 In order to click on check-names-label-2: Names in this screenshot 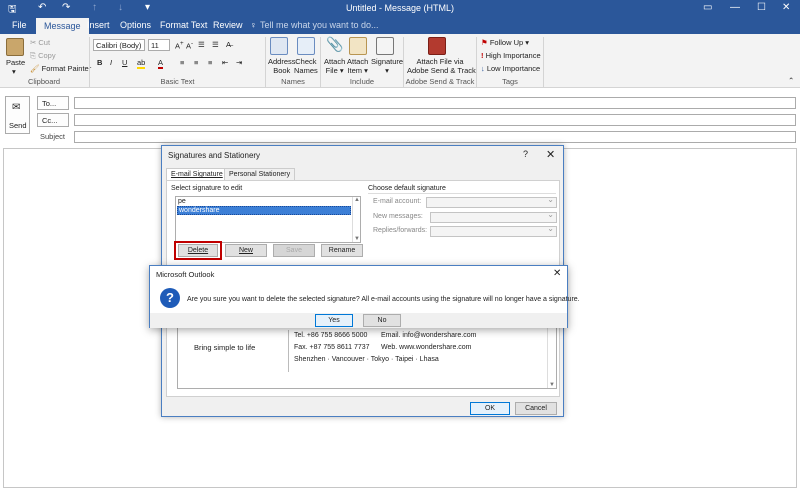, I will do `click(306, 70)`.